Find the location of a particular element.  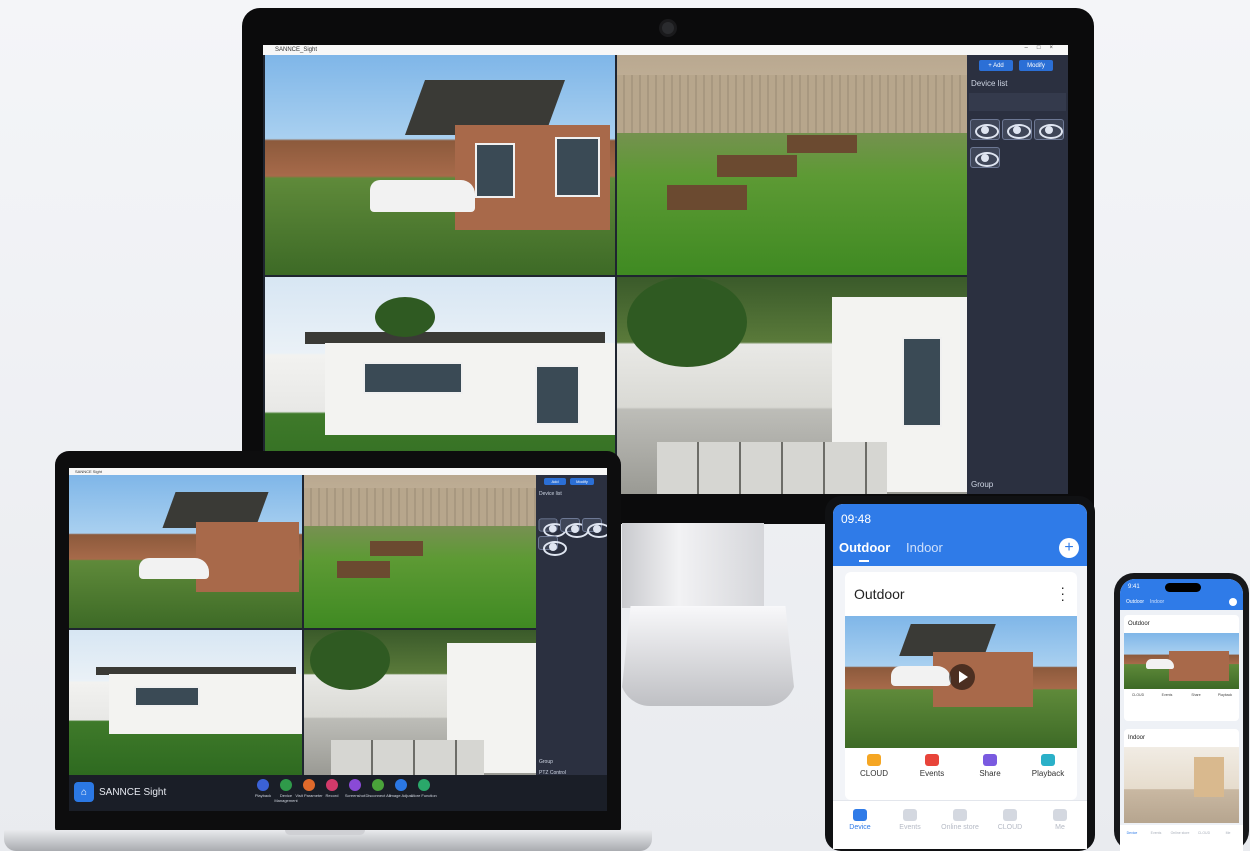

visit-parameter-icon is located at coordinates (309, 785).